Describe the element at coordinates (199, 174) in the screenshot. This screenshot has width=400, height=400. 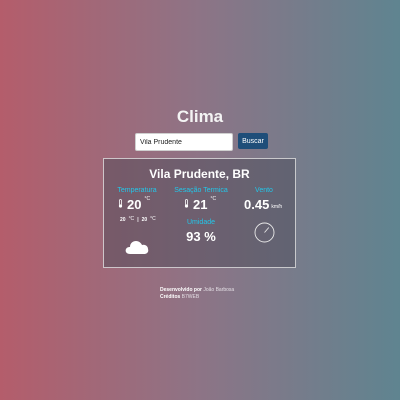
I see `location-title: Vila Prudente, BR` at that location.